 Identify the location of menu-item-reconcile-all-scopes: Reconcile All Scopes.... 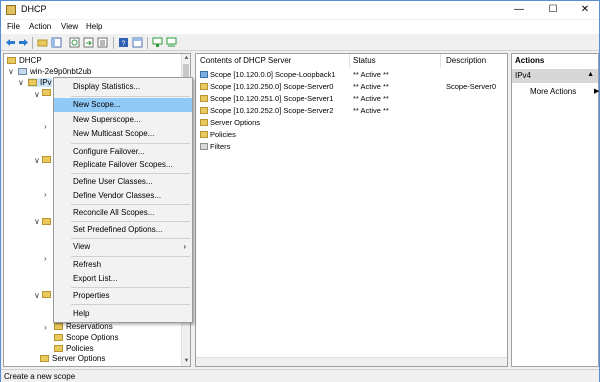
(123, 213).